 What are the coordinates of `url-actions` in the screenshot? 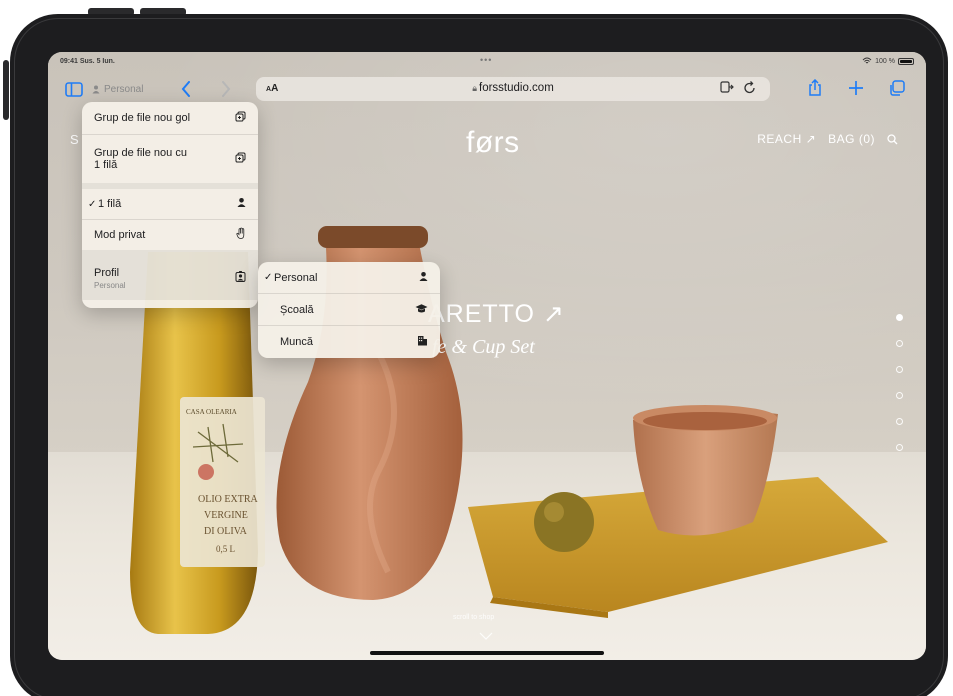 It's located at (738, 87).